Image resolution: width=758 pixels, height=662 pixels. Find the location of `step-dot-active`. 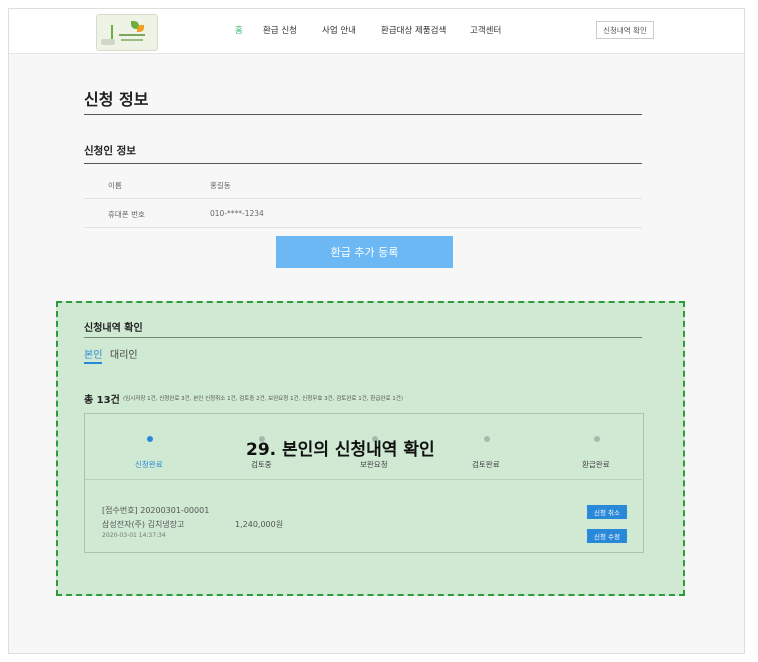

step-dot-active is located at coordinates (150, 439).